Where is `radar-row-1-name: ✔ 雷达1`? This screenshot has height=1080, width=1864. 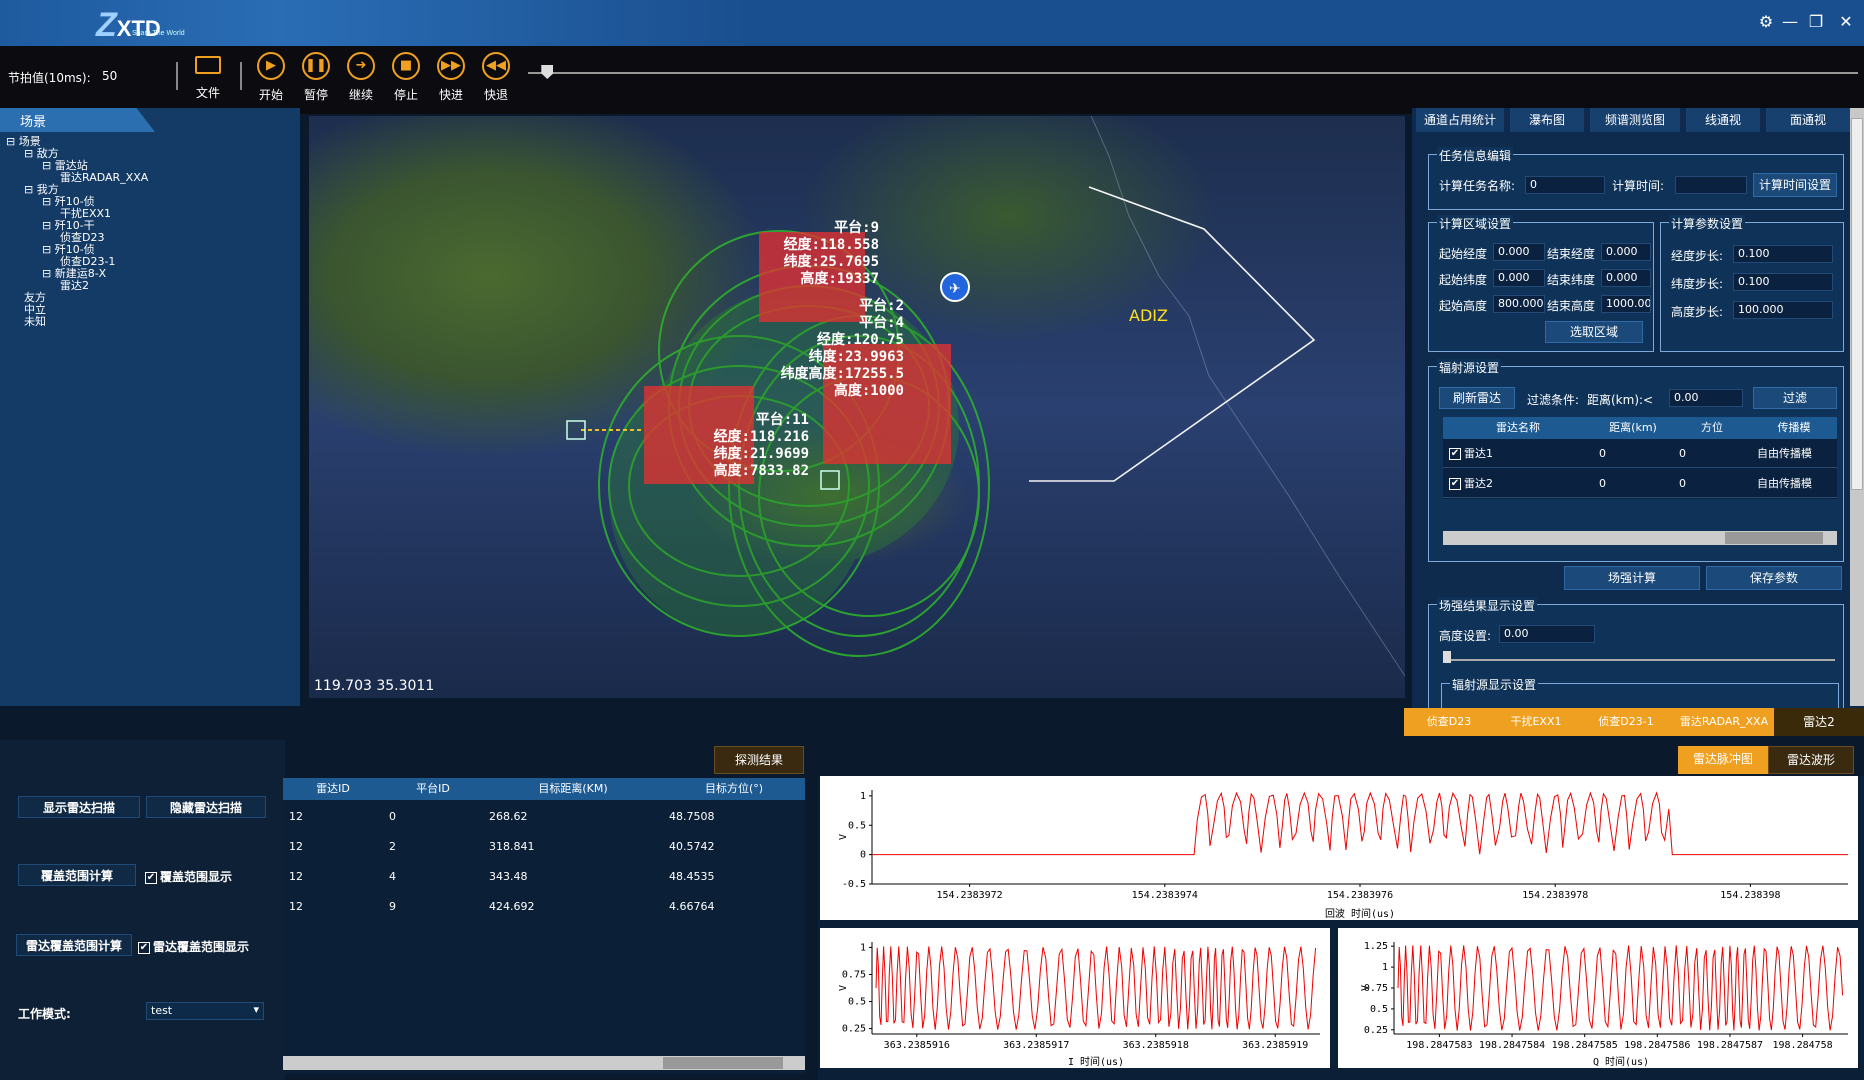
radar-row-1-name: ✔ 雷达1 is located at coordinates (1518, 454).